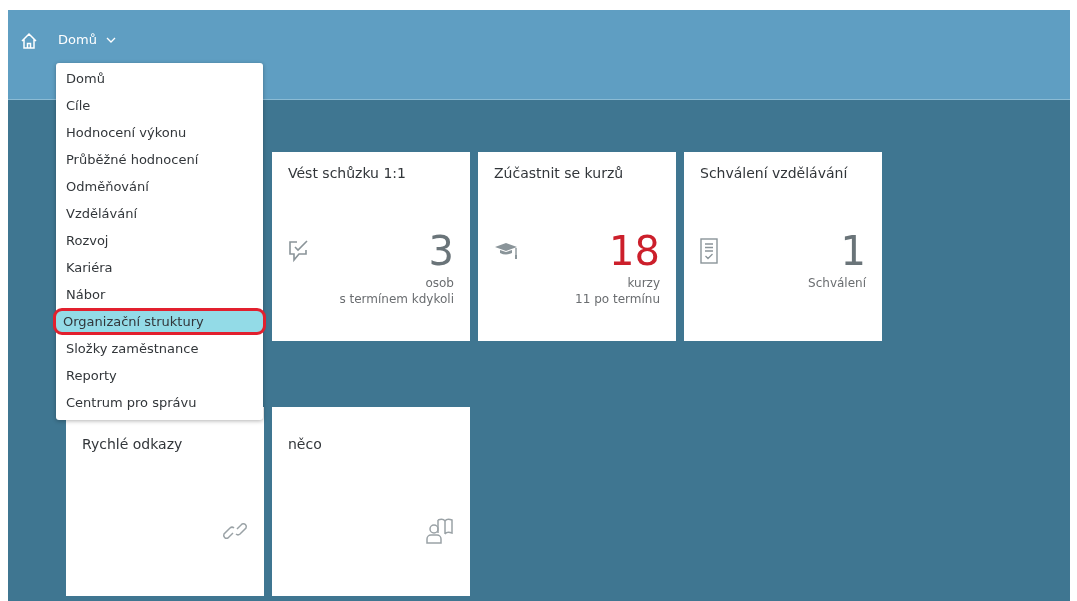 The height and width of the screenshot is (601, 1077). I want to click on tile-count: 1, so click(853, 251).